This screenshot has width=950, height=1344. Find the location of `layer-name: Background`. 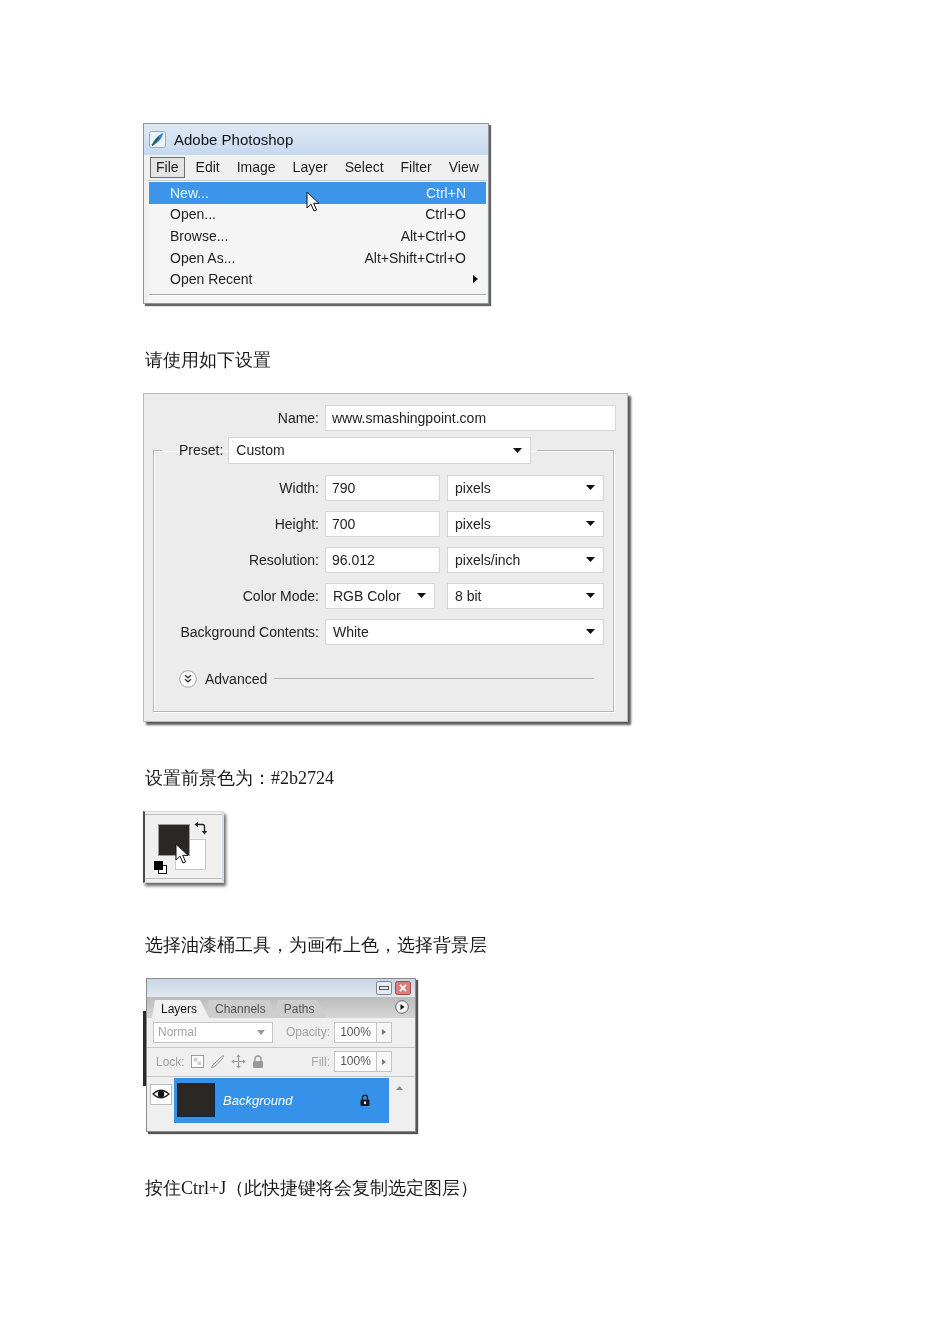

layer-name: Background is located at coordinates (258, 1100).